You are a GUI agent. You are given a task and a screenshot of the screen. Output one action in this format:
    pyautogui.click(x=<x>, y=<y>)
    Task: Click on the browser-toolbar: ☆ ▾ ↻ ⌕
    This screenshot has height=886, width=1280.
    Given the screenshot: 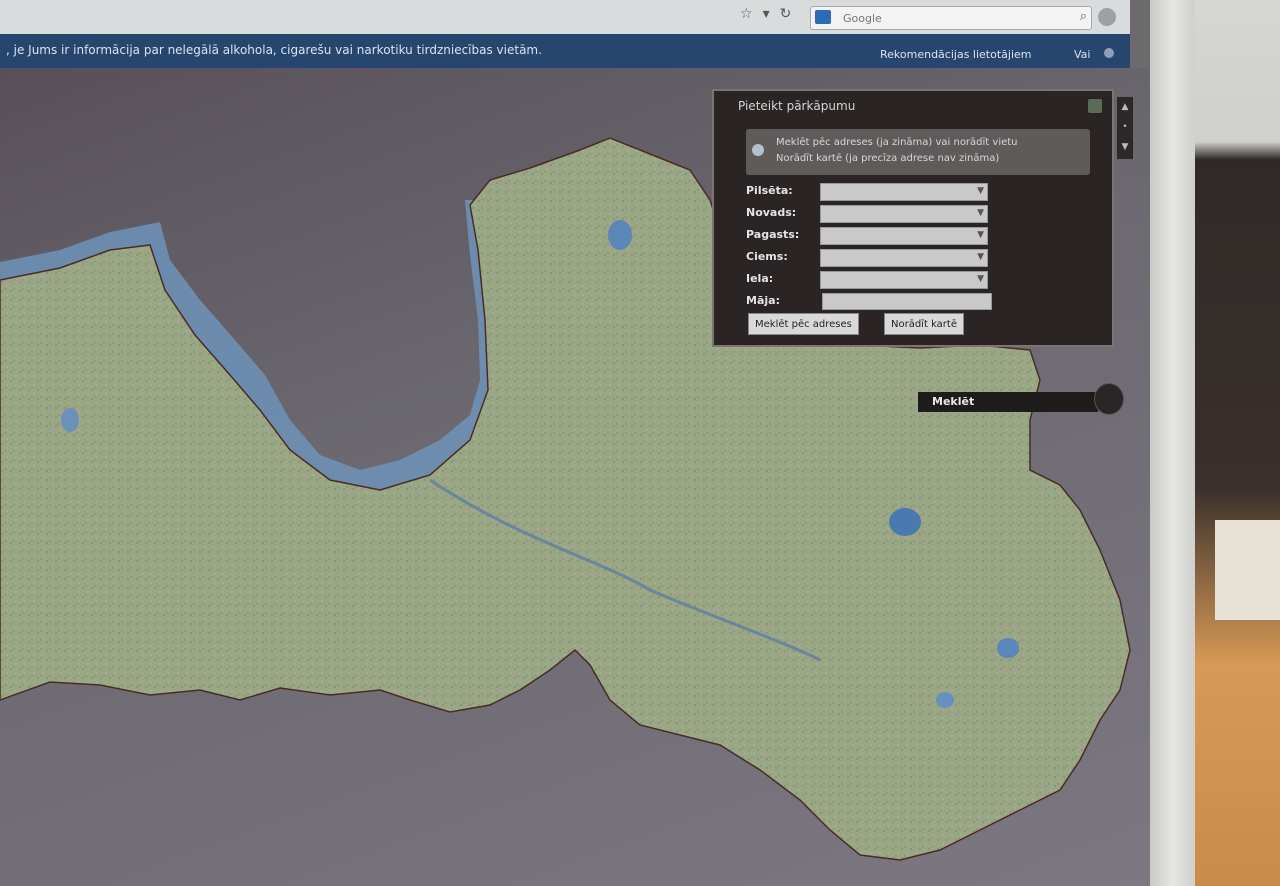 What is the action you would take?
    pyautogui.click(x=565, y=17)
    